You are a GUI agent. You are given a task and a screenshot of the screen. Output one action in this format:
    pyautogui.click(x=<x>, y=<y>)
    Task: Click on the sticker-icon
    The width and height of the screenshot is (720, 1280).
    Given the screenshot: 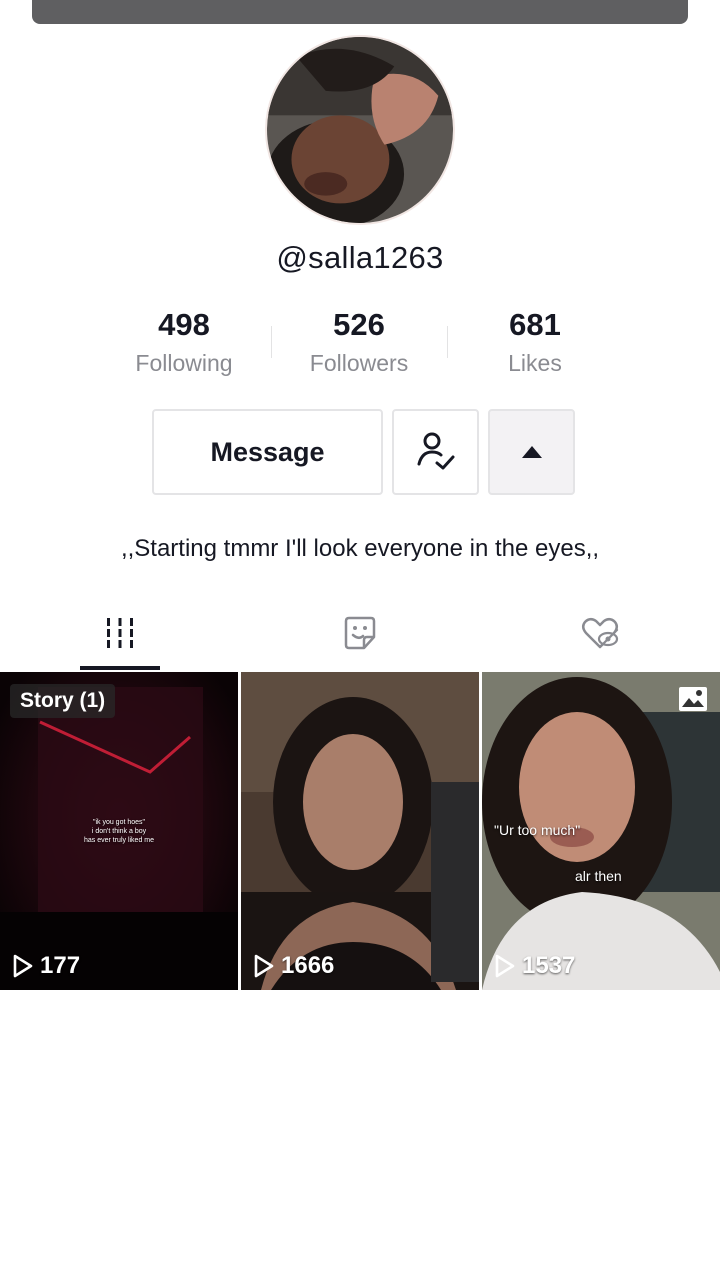 What is the action you would take?
    pyautogui.click(x=360, y=632)
    